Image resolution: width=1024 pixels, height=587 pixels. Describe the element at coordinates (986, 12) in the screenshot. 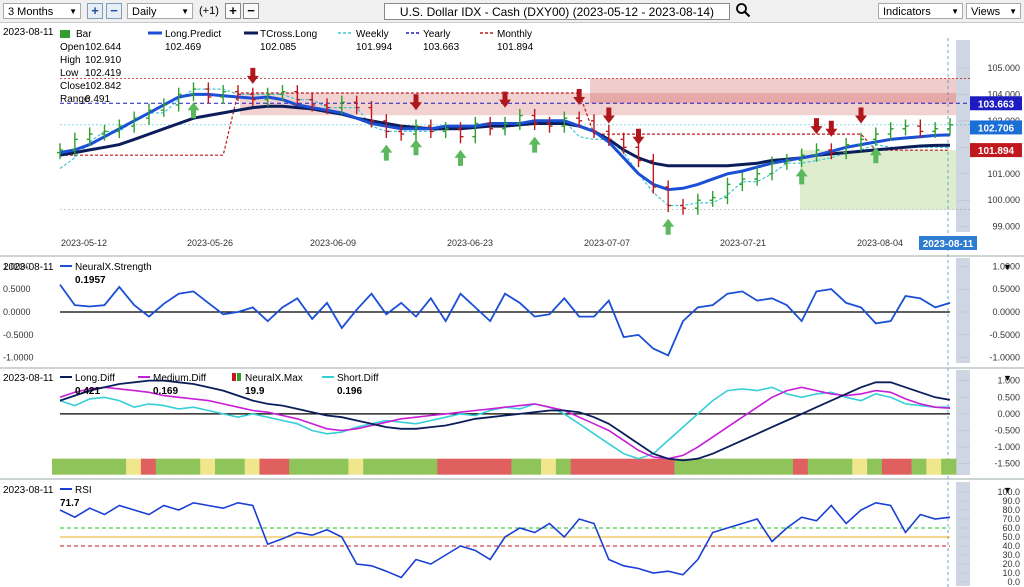

I see `views-label: Views` at that location.